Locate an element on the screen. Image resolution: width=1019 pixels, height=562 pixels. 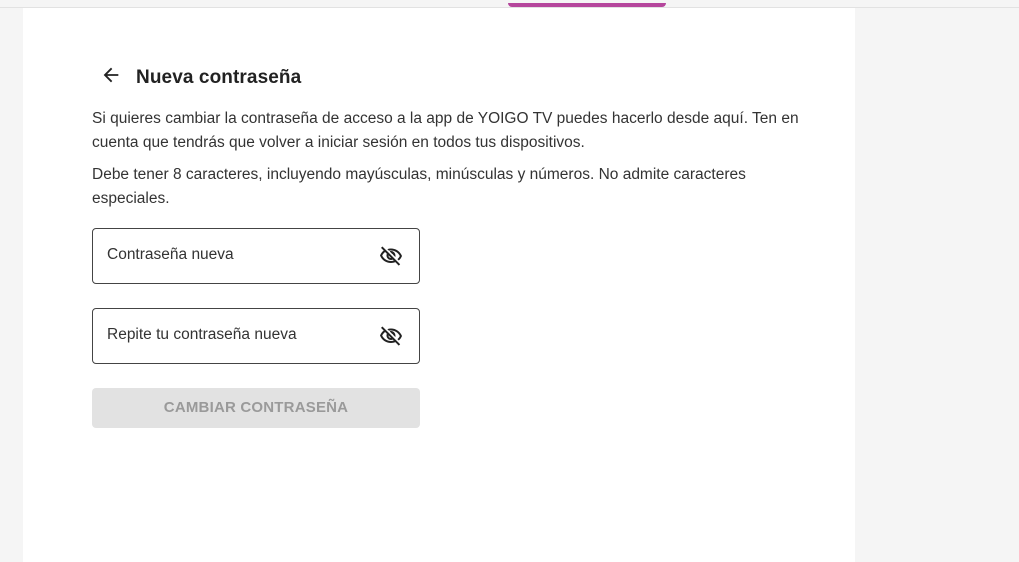
page-title: Nueva contraseña is located at coordinates (219, 77).